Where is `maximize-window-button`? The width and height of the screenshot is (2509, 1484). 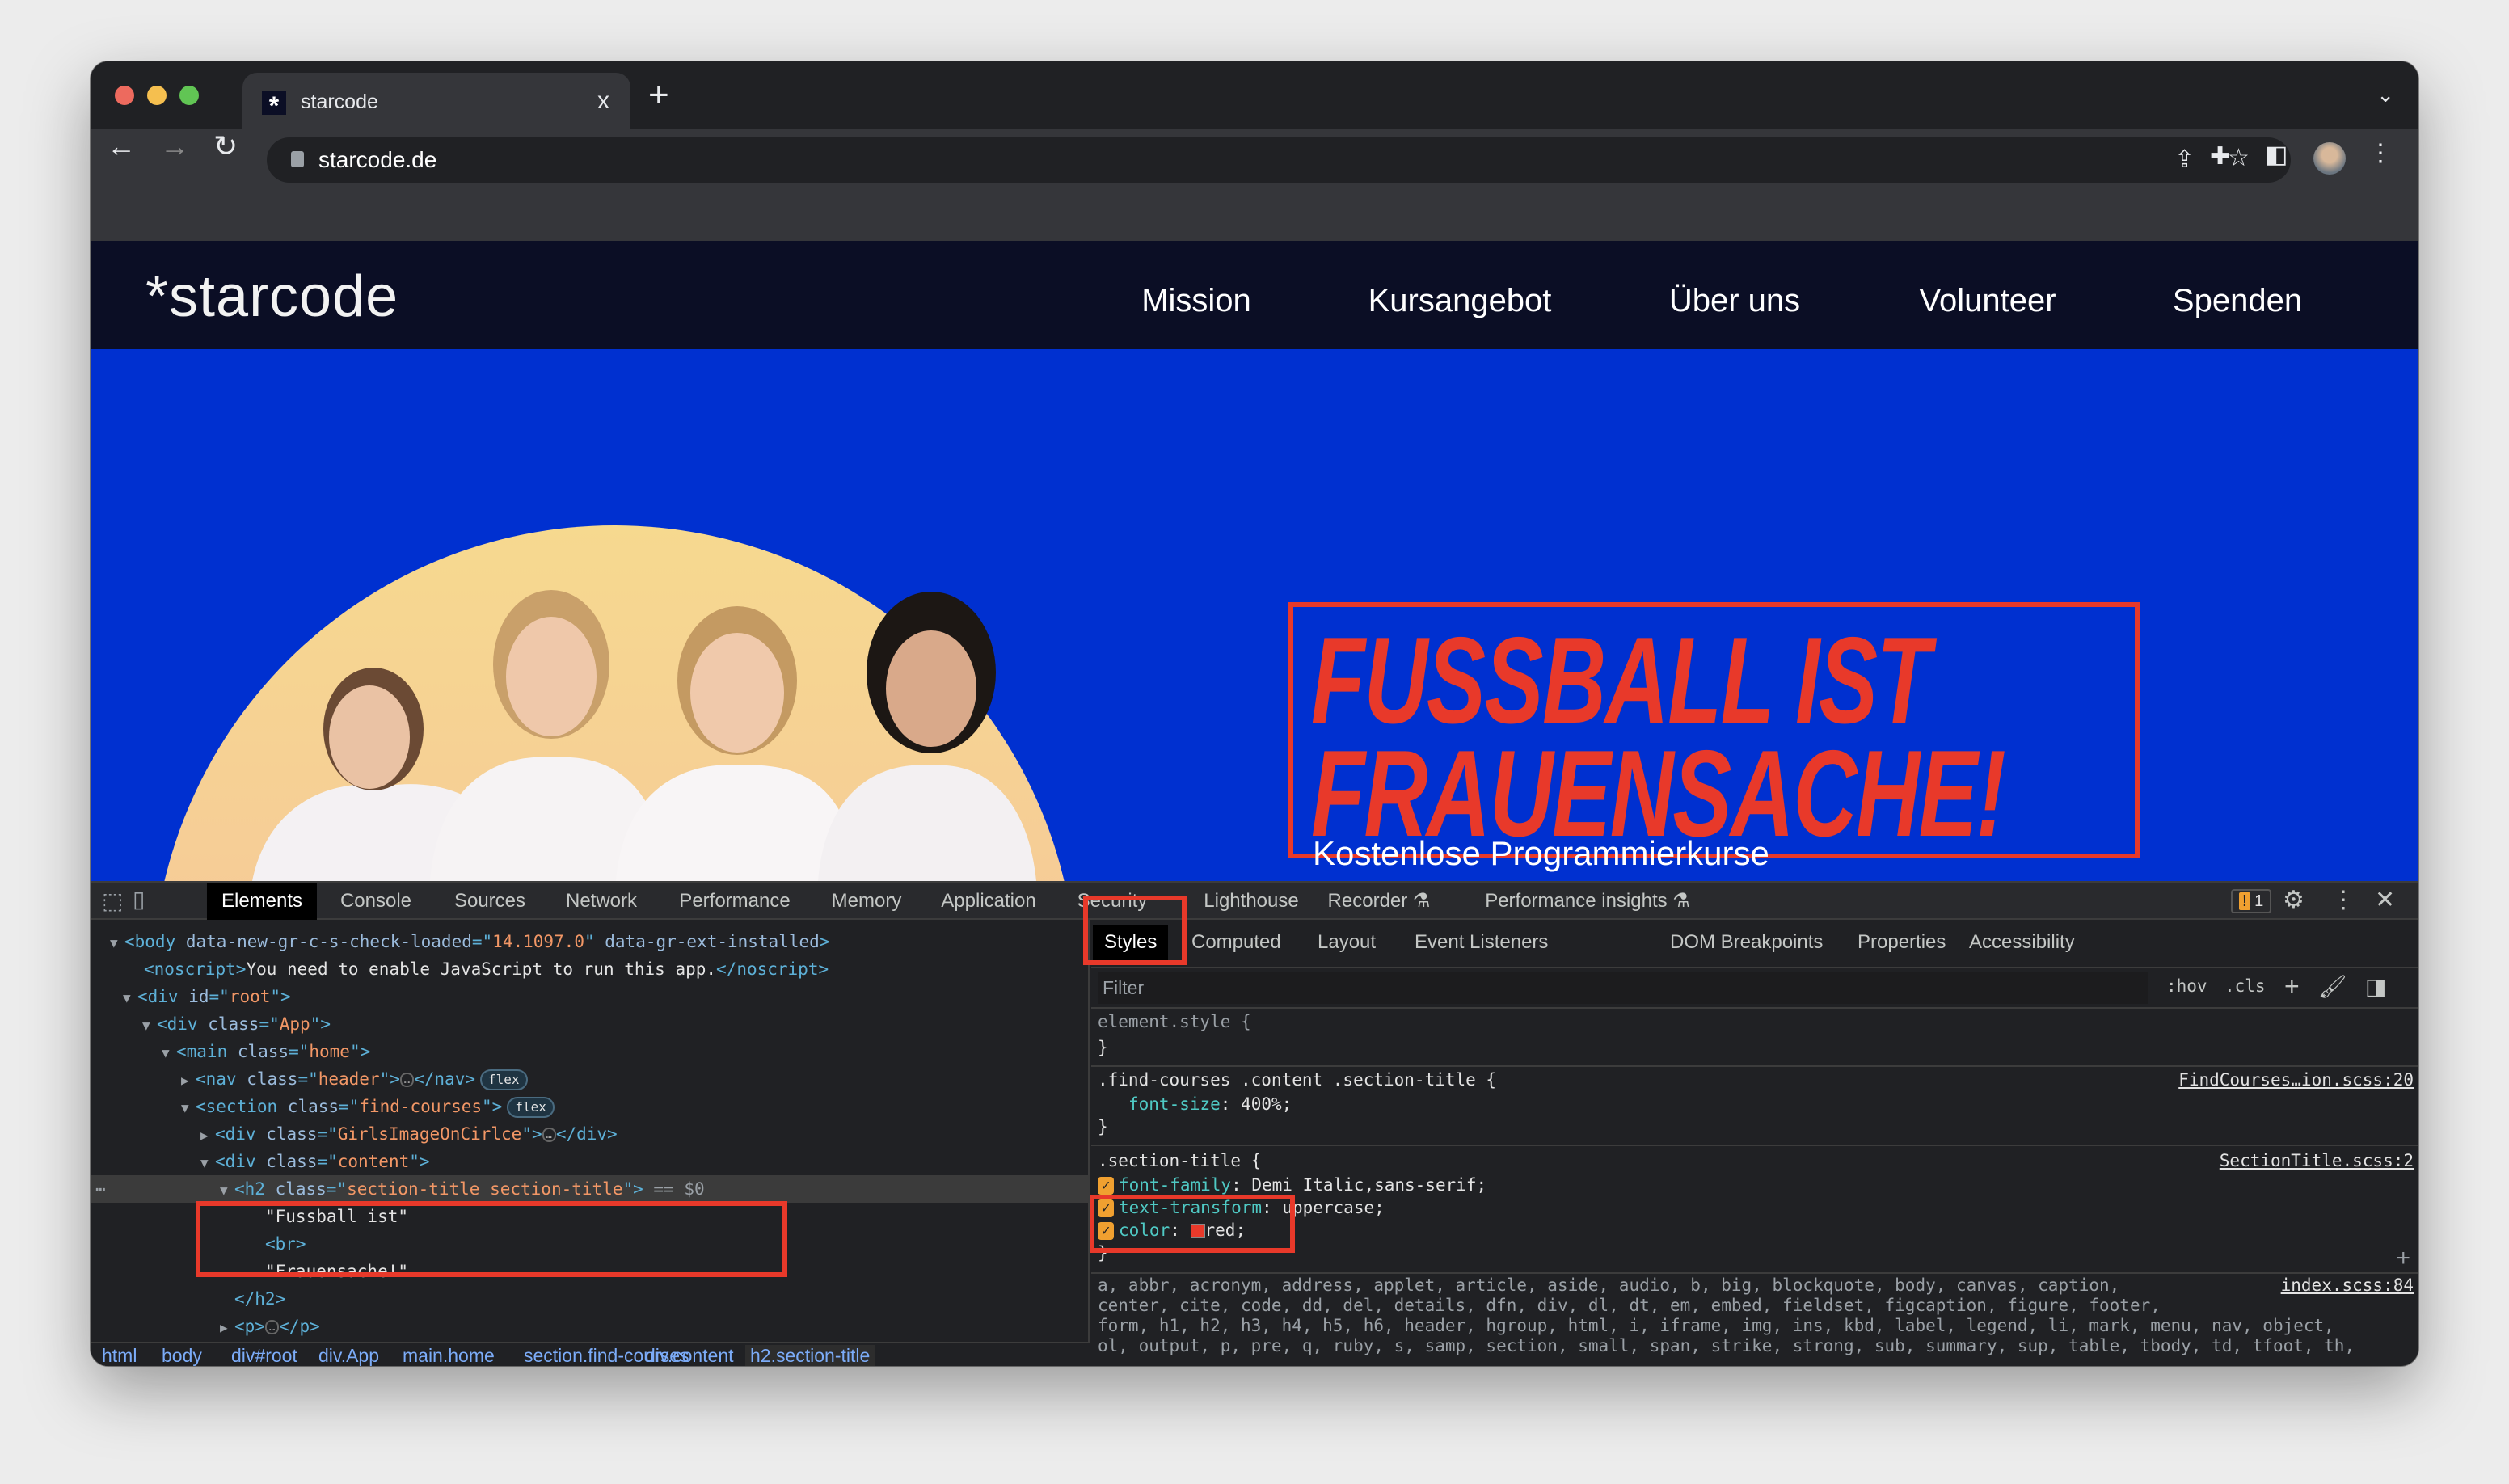
maximize-window-button is located at coordinates (189, 95).